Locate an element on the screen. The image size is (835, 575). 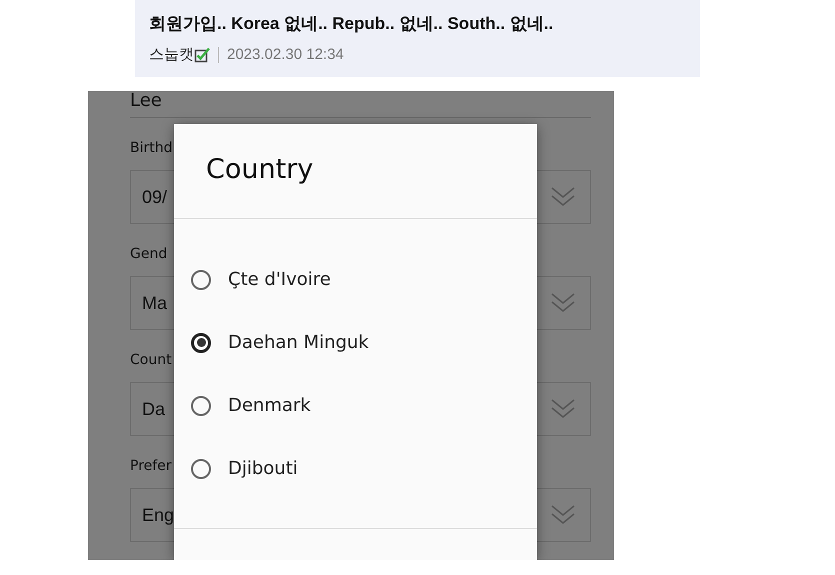
dialog-title: Country is located at coordinates (260, 169).